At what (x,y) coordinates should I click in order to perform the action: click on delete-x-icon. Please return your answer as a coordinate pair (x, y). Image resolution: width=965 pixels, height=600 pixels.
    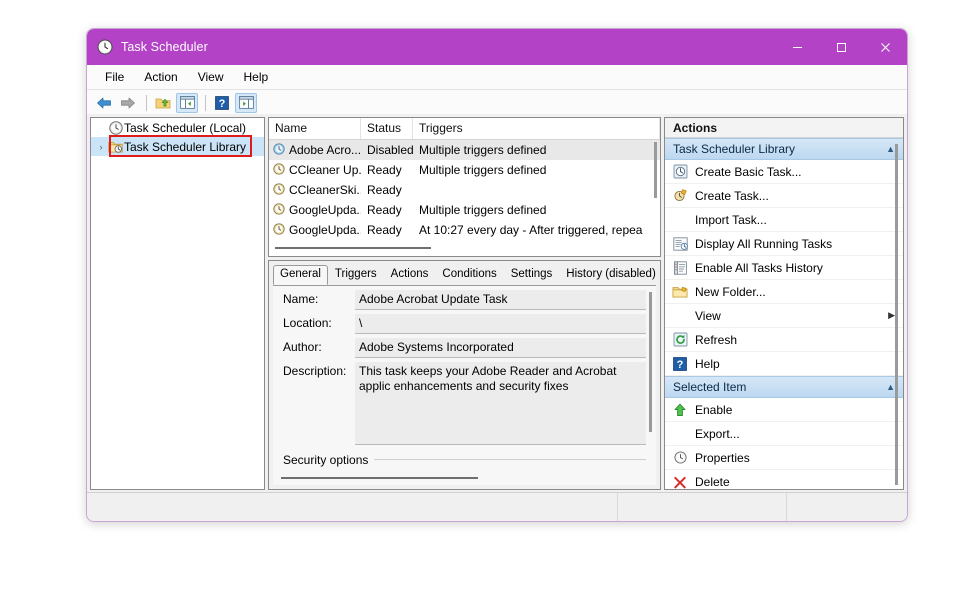
    Looking at the image, I should click on (680, 482).